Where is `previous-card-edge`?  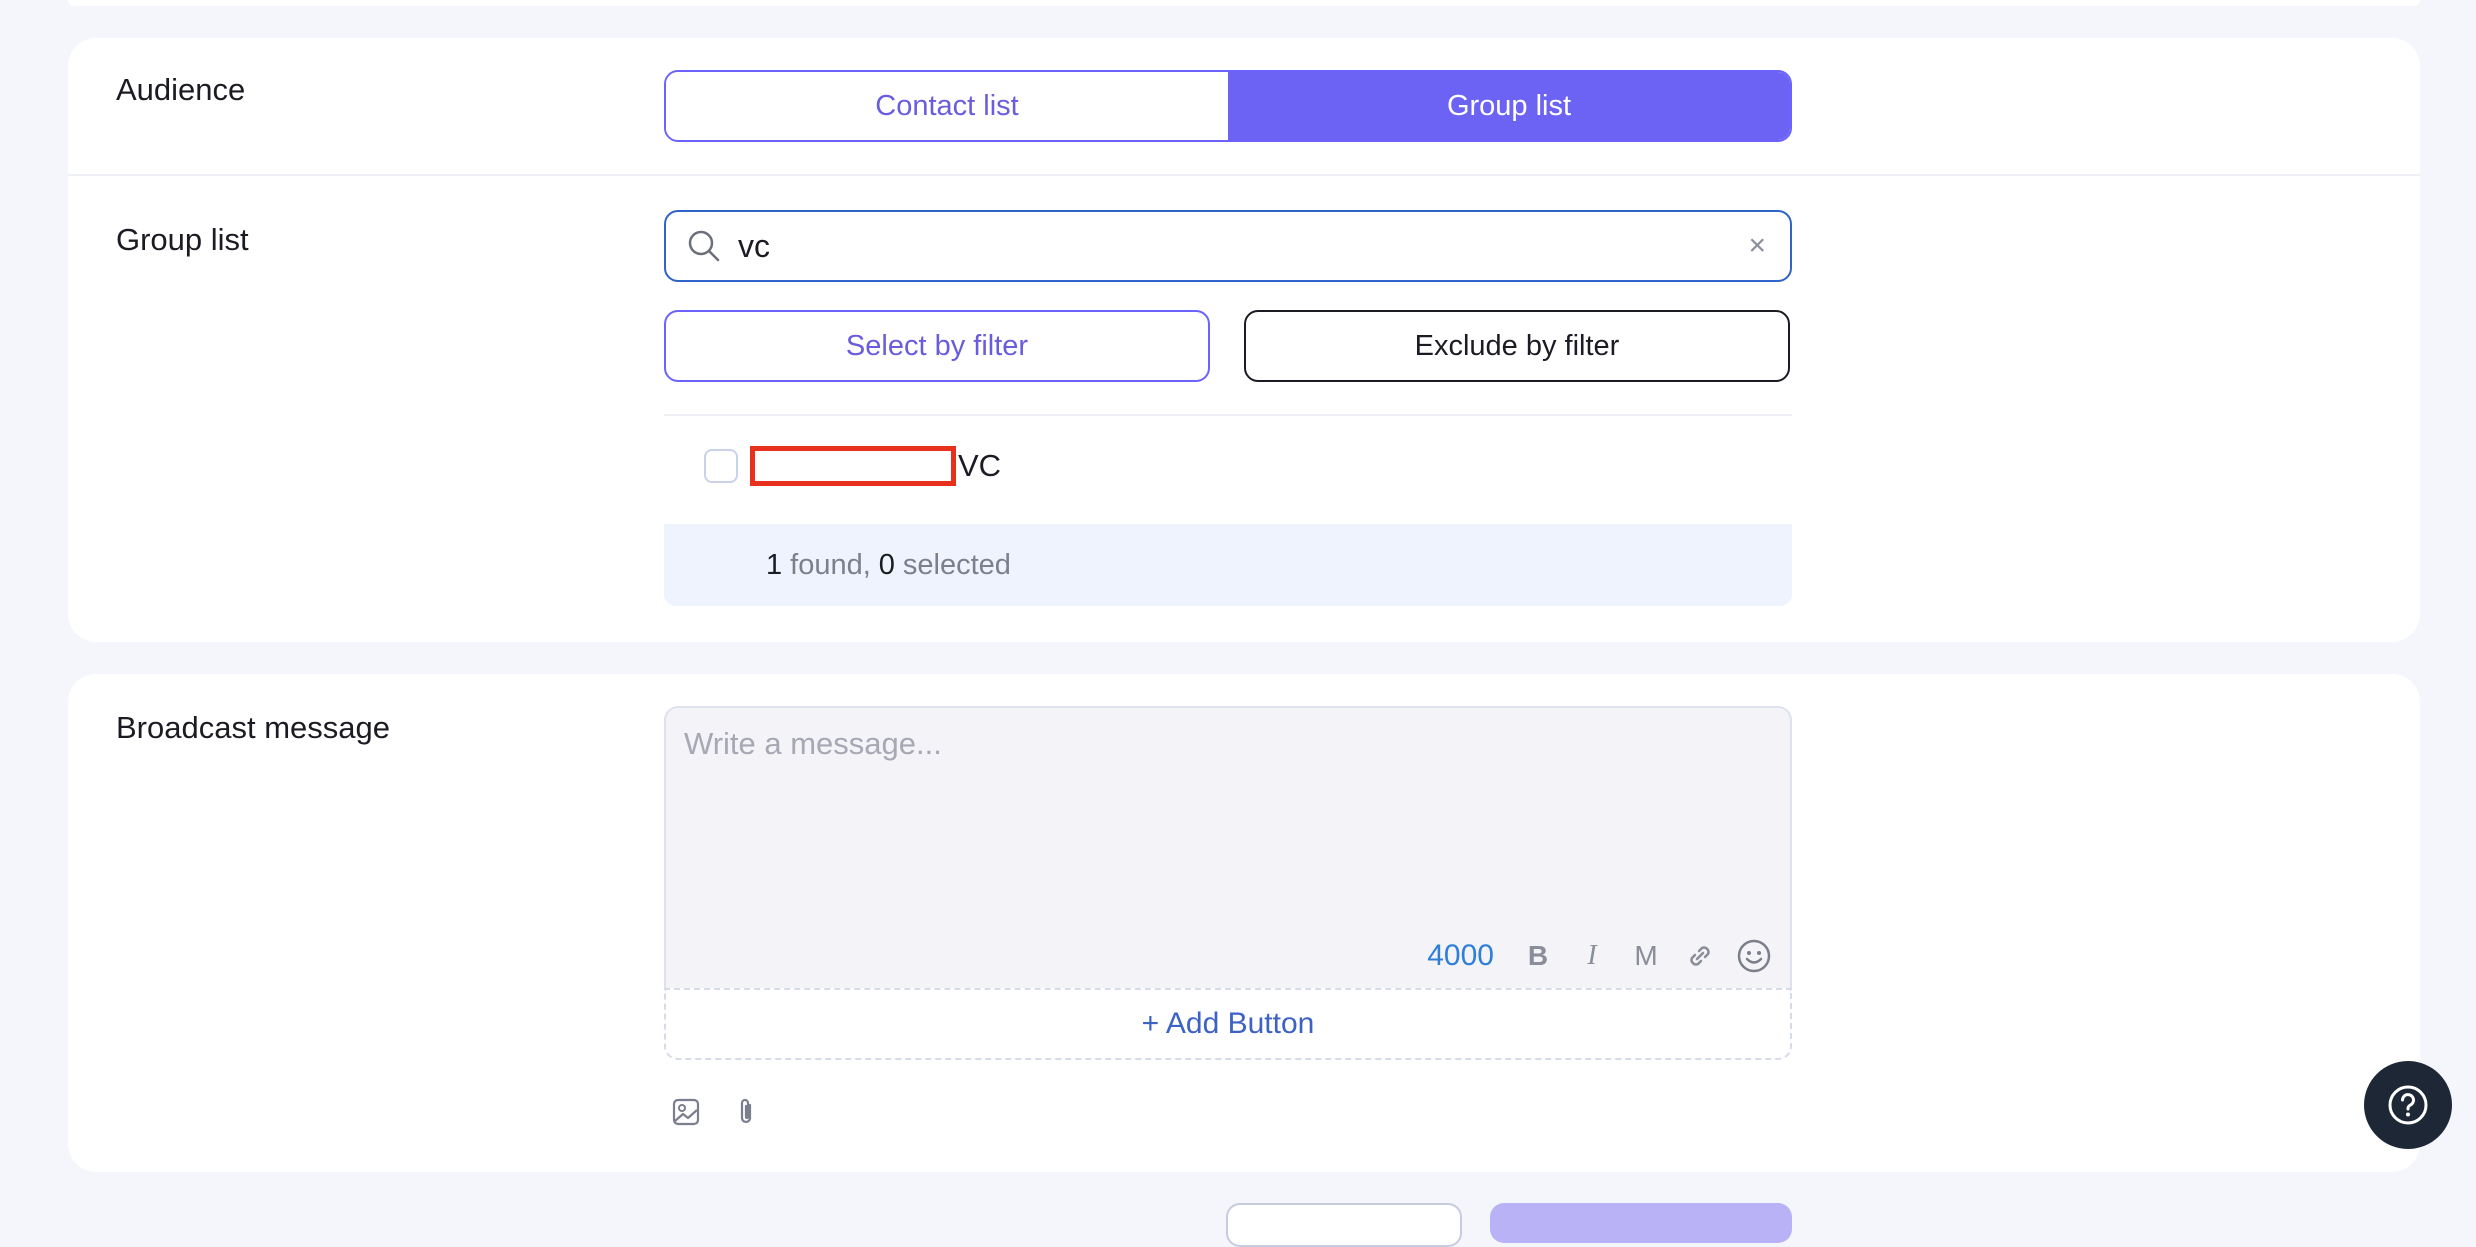 previous-card-edge is located at coordinates (1244, 3).